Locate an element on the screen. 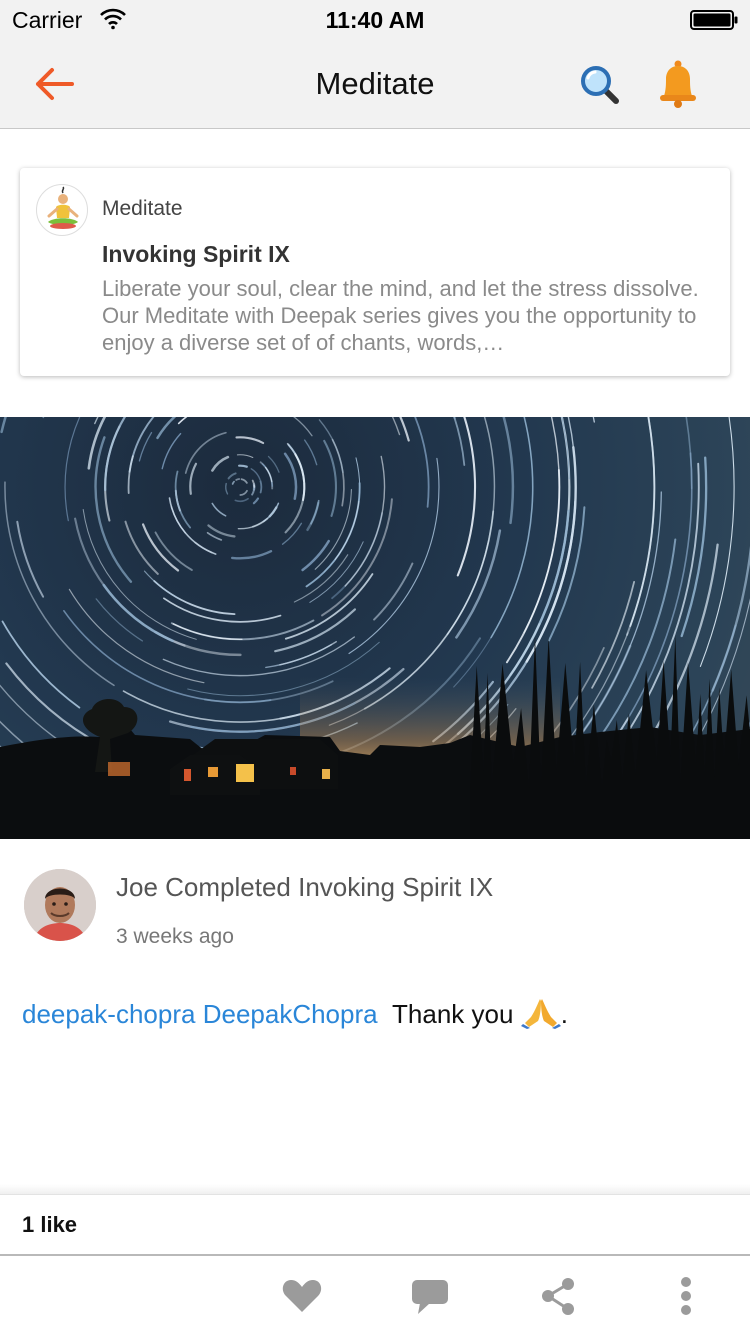 The height and width of the screenshot is (1334, 750). action-bar is located at coordinates (375, 1295).